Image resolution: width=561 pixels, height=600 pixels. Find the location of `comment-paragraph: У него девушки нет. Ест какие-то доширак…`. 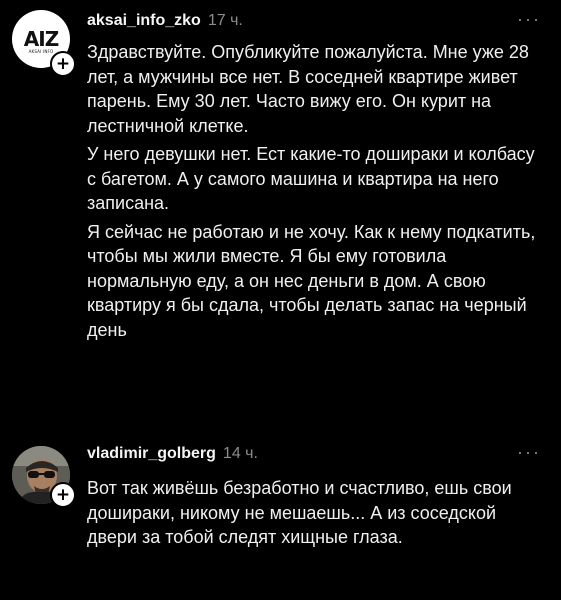

comment-paragraph: У него девушки нет. Ест какие-то доширак… is located at coordinates (311, 178).